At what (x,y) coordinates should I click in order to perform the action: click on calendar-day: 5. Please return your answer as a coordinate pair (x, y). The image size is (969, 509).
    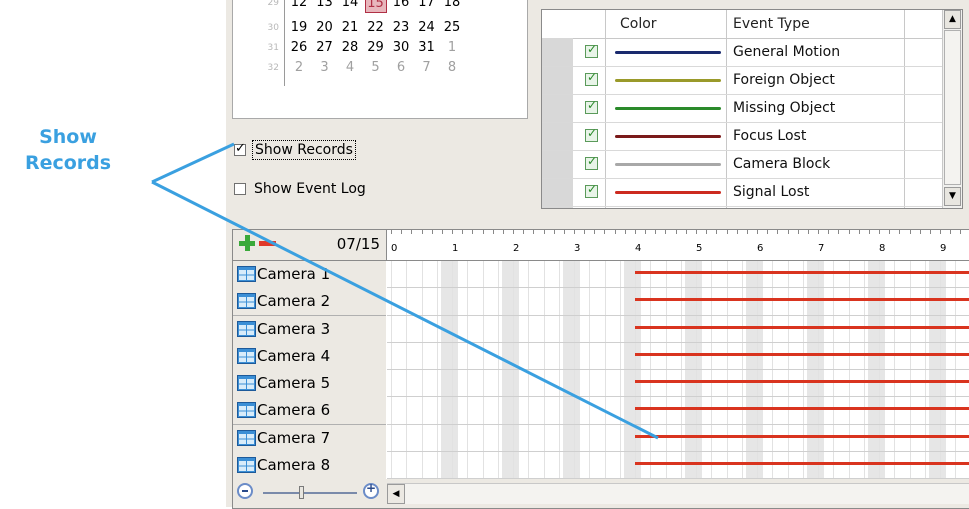
    Looking at the image, I should click on (376, 68).